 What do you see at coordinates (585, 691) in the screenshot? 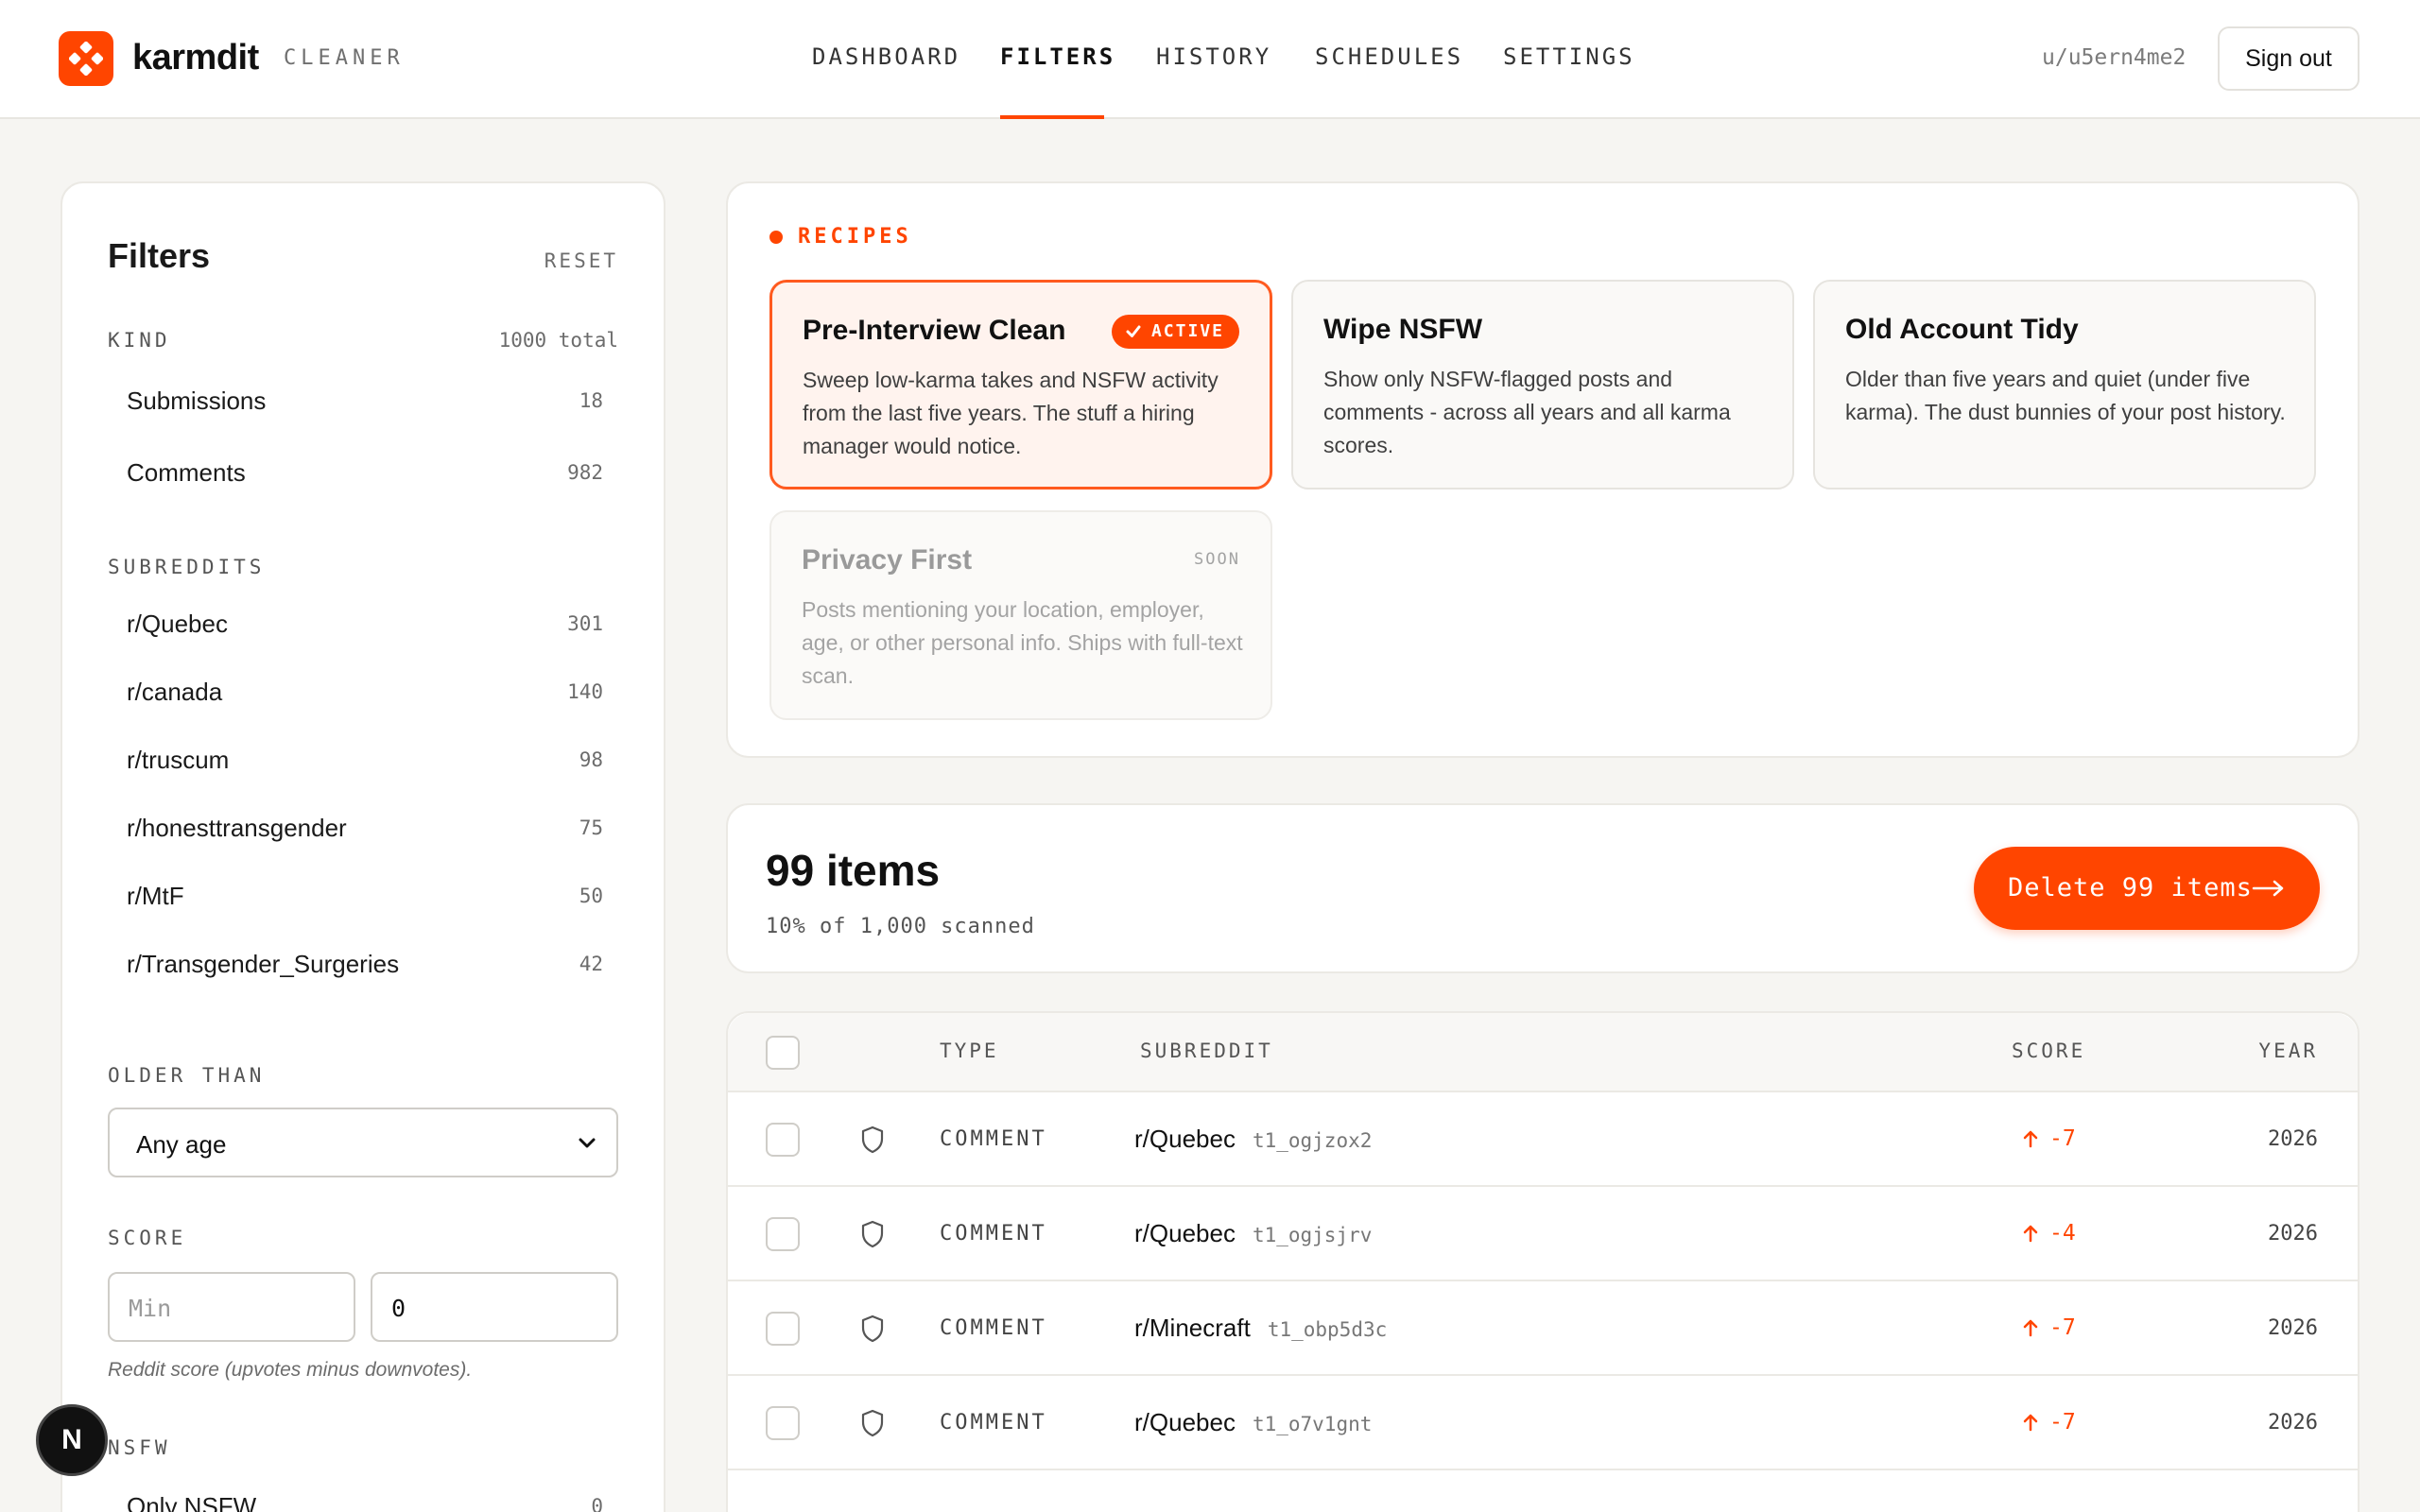
I see `subreddit-item-count: 140` at bounding box center [585, 691].